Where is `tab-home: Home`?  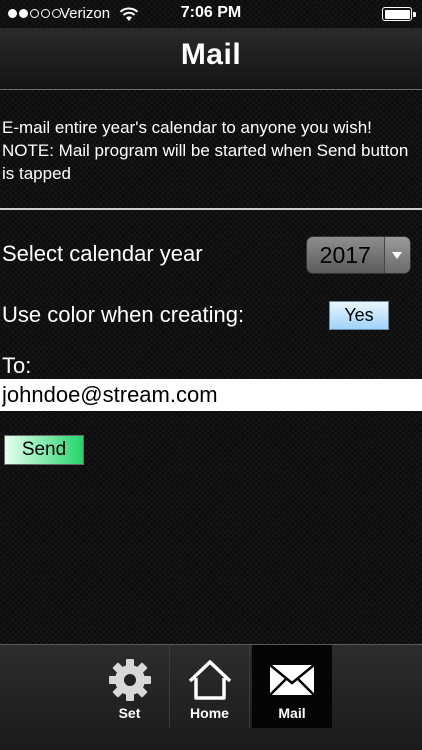
tab-home: Home is located at coordinates (210, 686).